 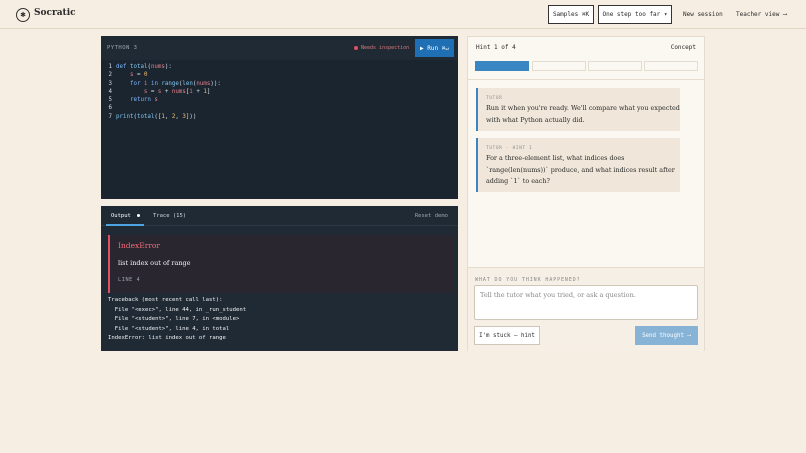 I want to click on active-dot-icon, so click(x=139, y=215).